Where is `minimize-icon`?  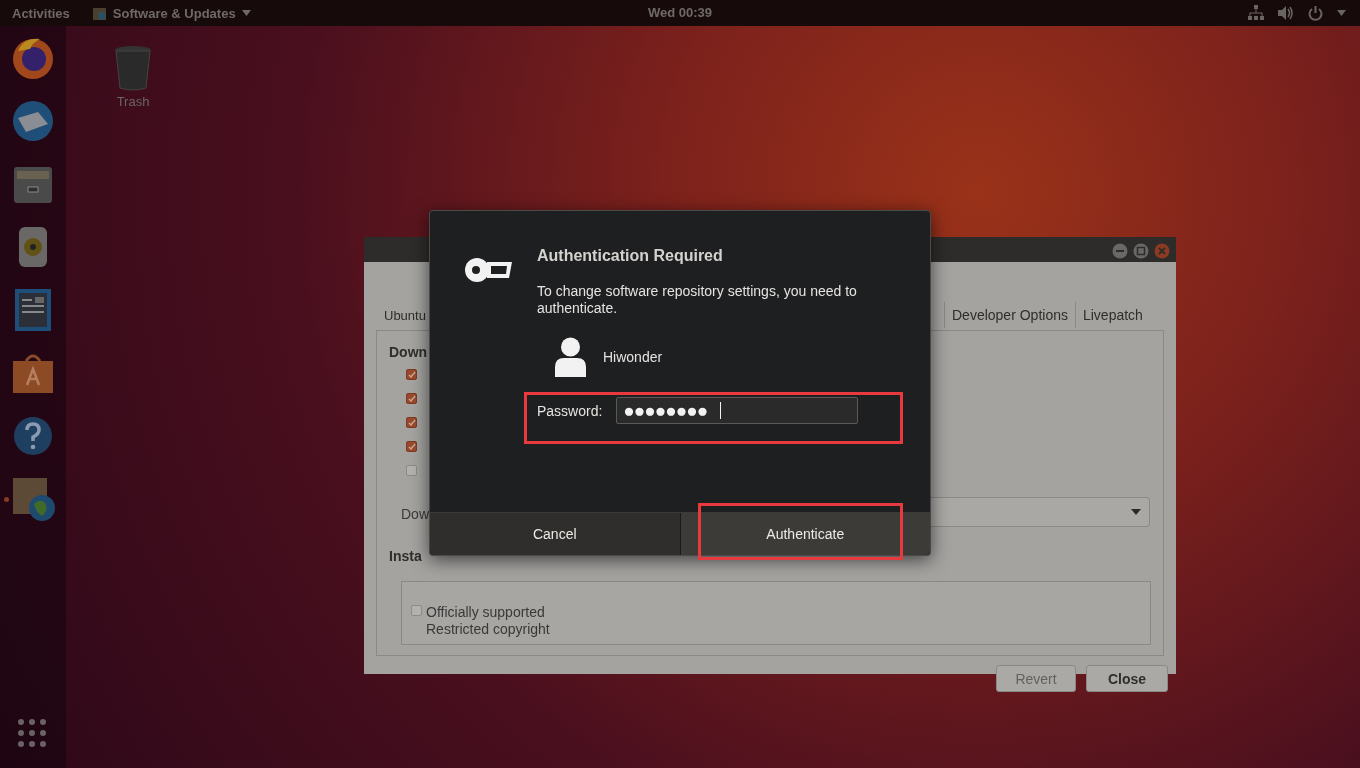
minimize-icon is located at coordinates (1120, 251).